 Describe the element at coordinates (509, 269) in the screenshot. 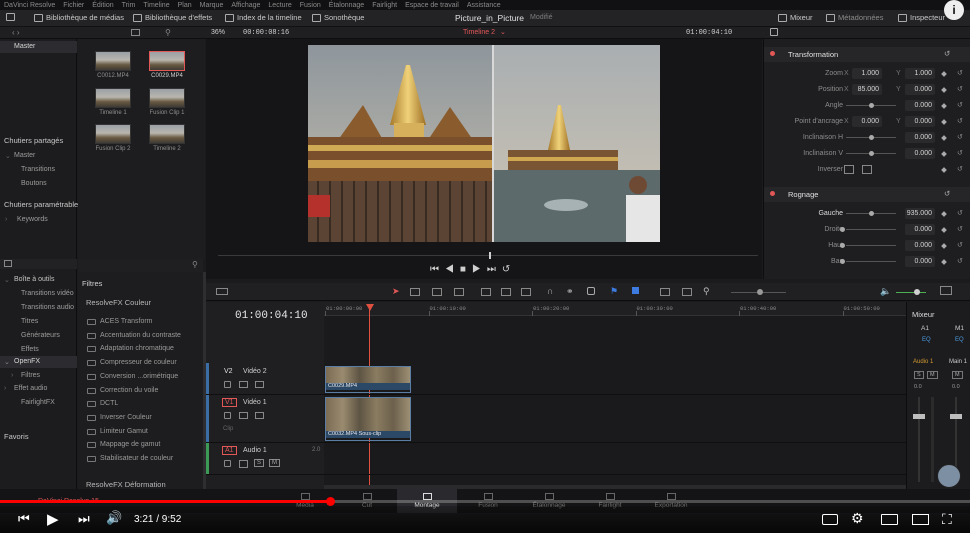

I see `loop-icon: ↺` at that location.